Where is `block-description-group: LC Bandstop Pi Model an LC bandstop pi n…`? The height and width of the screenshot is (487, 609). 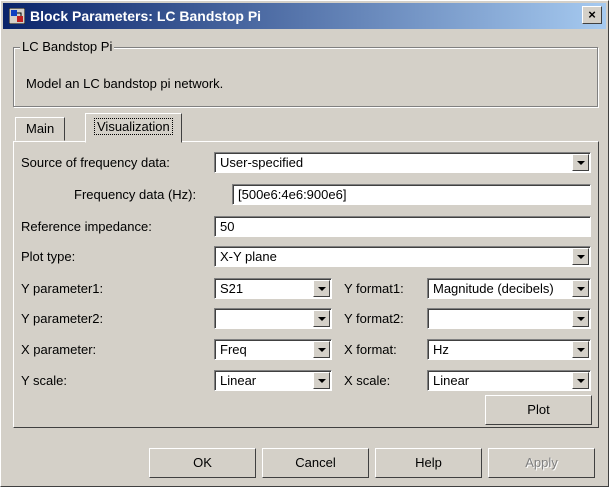
block-description-group: LC Bandstop Pi Model an LC bandstop pi n… is located at coordinates (305, 73).